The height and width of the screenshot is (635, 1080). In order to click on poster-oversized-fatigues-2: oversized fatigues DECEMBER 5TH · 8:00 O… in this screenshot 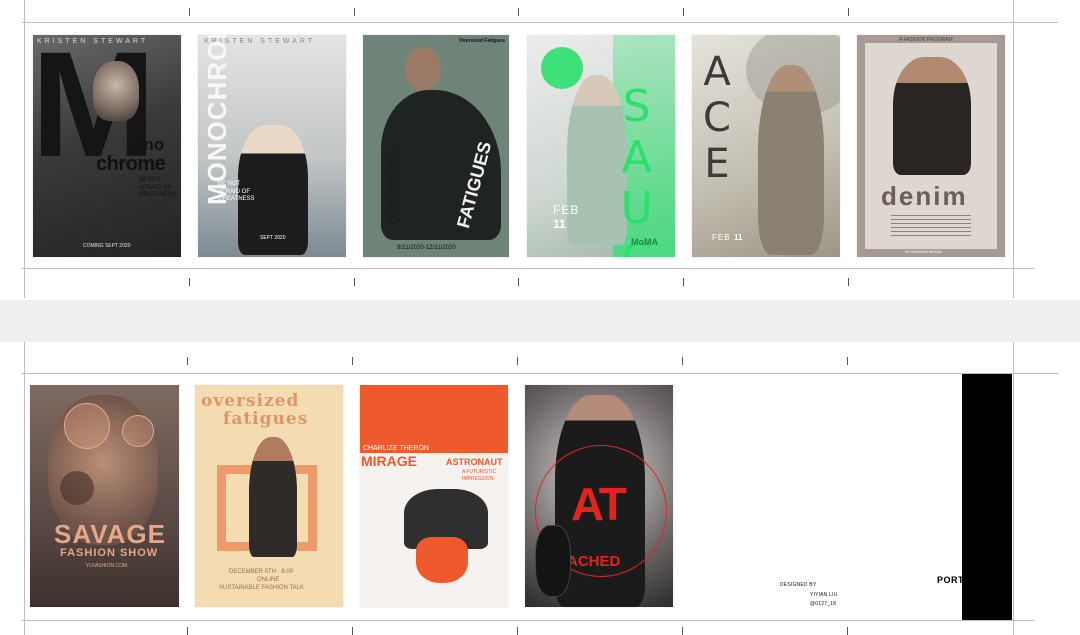, I will do `click(269, 496)`.